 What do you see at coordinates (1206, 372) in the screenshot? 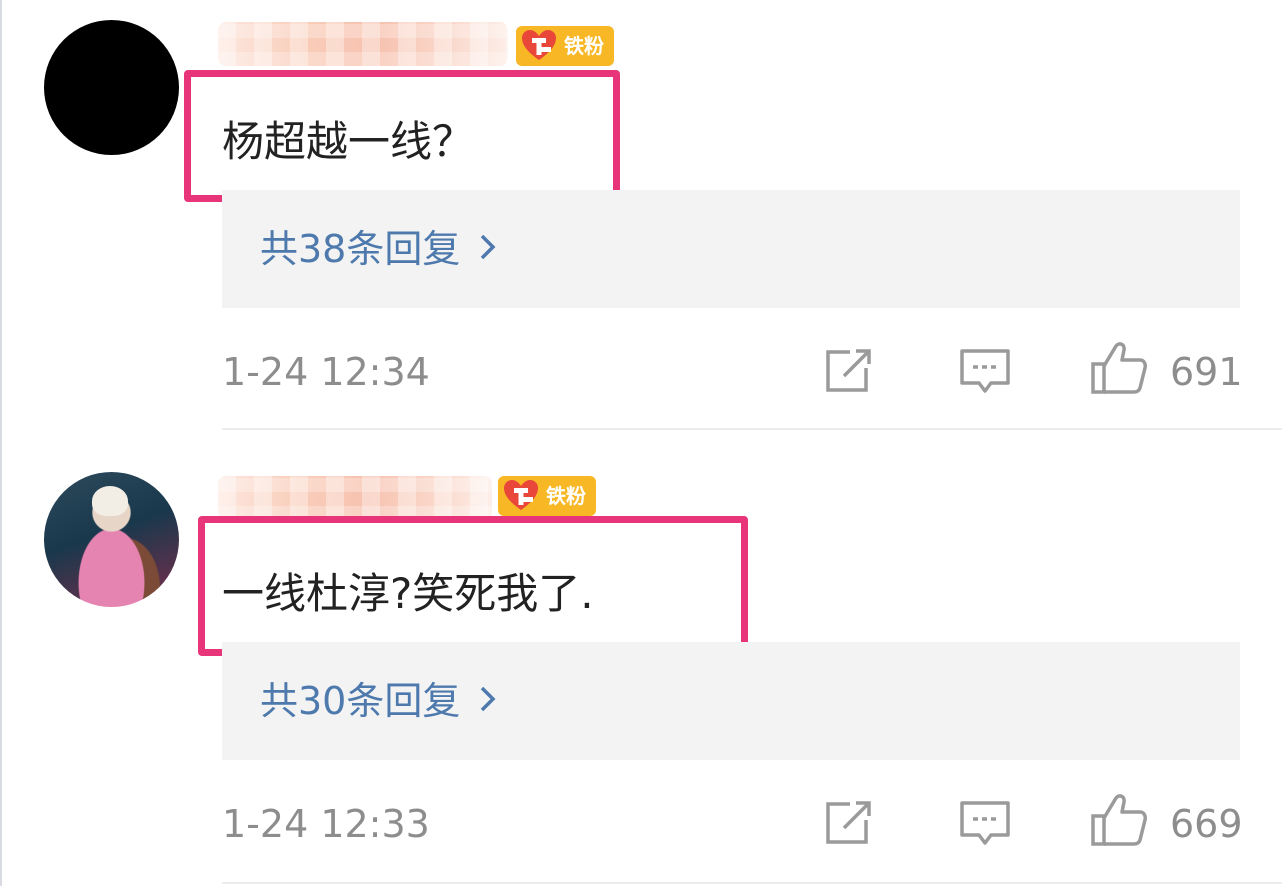
I see `like-count: 691` at bounding box center [1206, 372].